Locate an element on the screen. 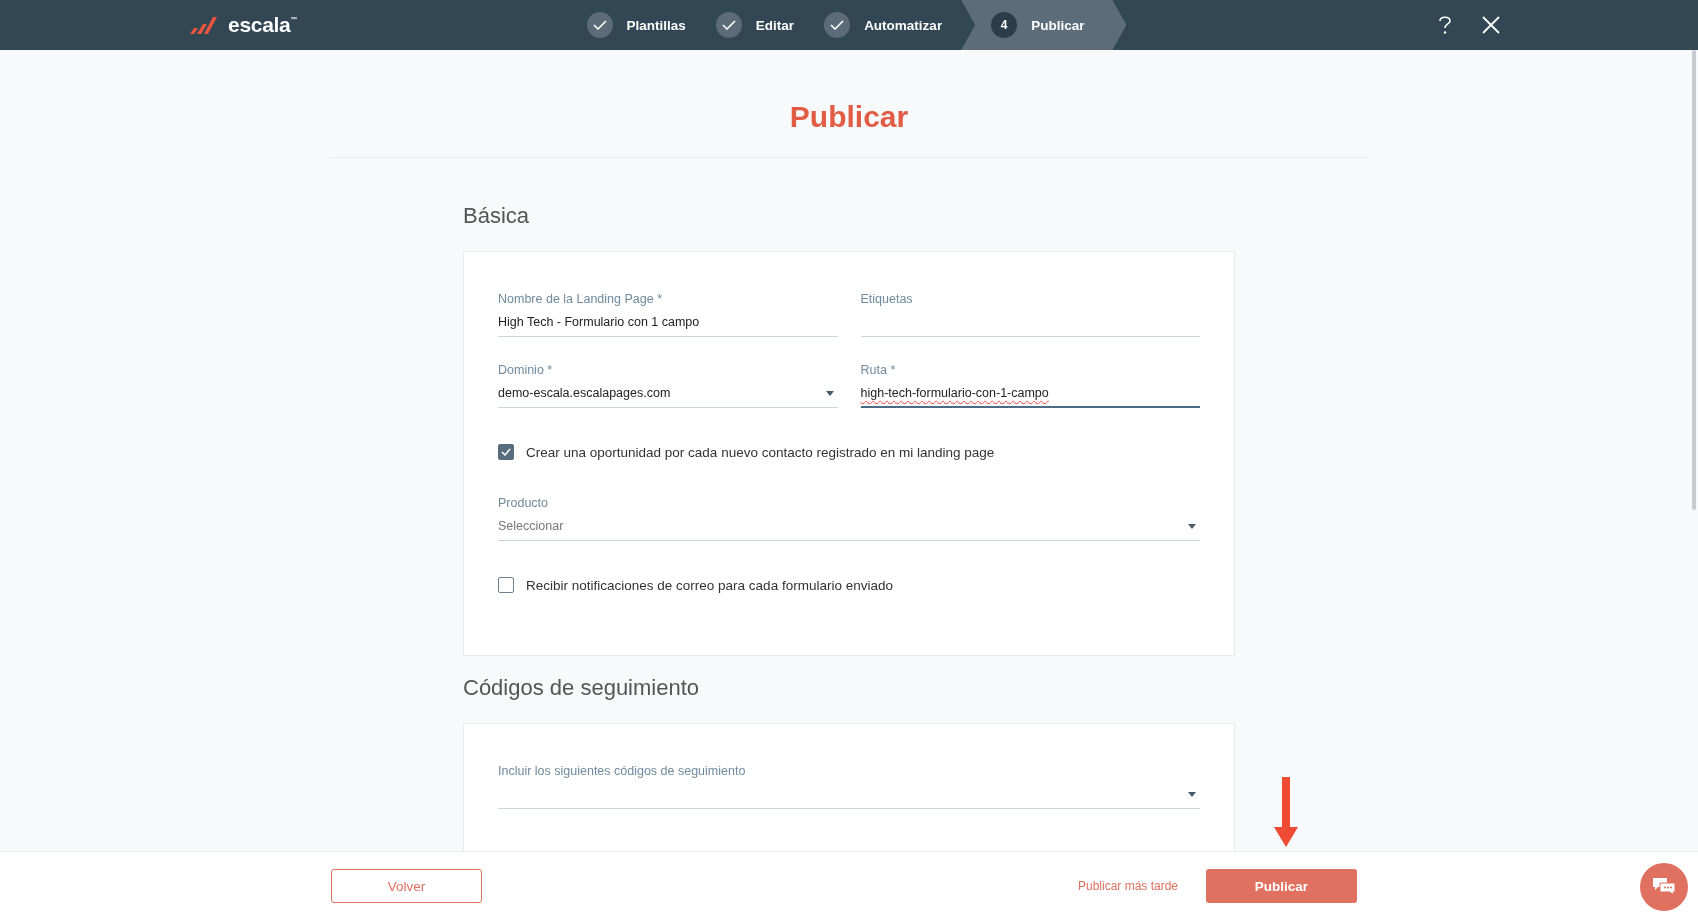 The width and height of the screenshot is (1698, 920). chat-button is located at coordinates (1664, 887).